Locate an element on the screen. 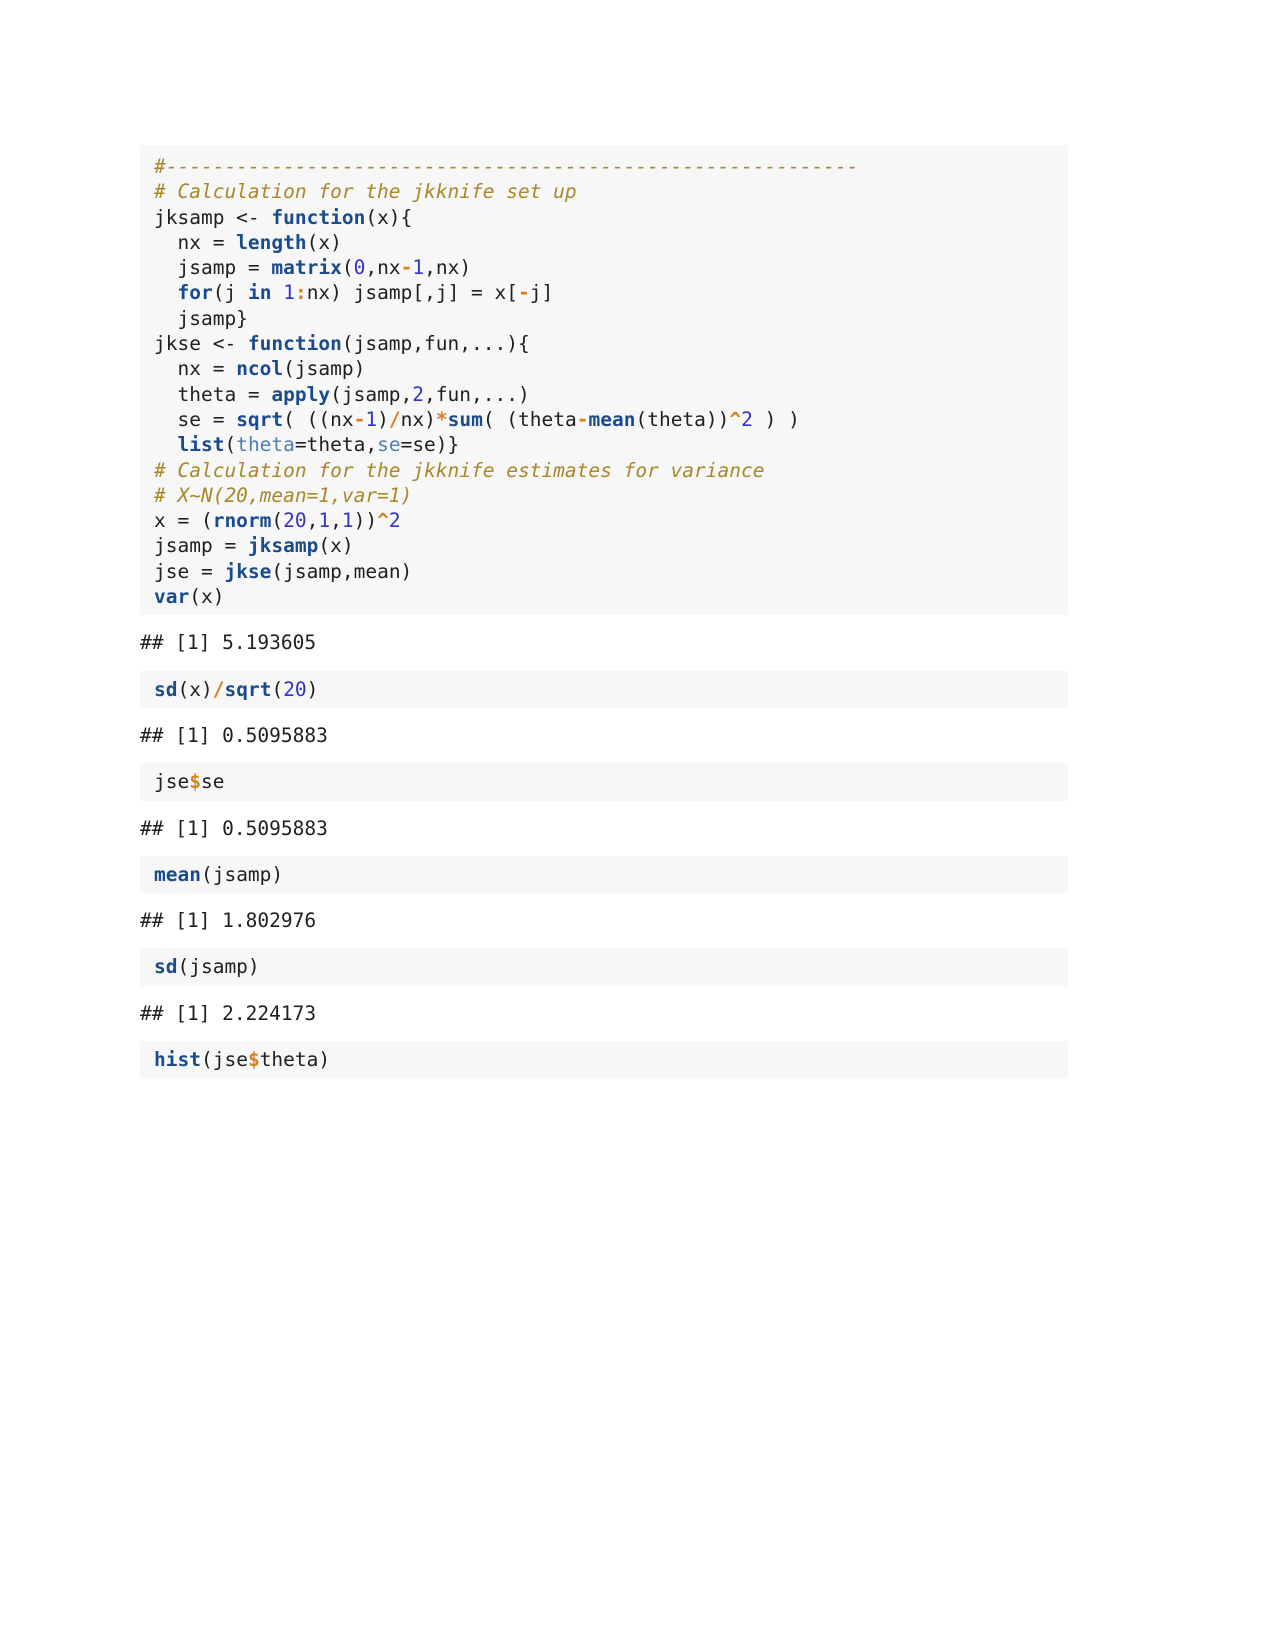 The image size is (1275, 1651). token-kw: var is located at coordinates (172, 597).